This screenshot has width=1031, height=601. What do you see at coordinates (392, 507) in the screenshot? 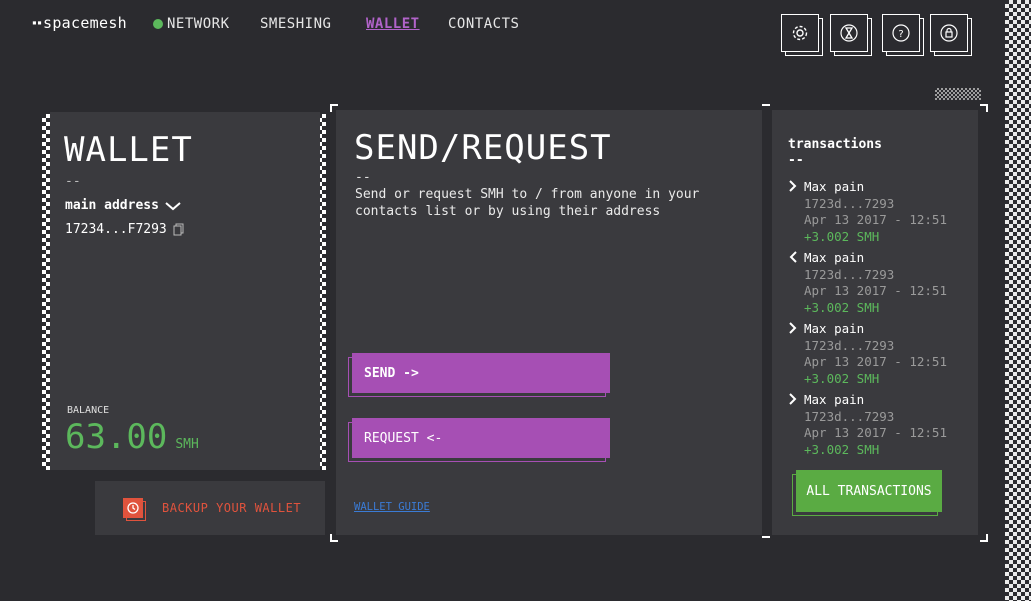
I see `wallet-guide-link: WALLET GUIDE` at bounding box center [392, 507].